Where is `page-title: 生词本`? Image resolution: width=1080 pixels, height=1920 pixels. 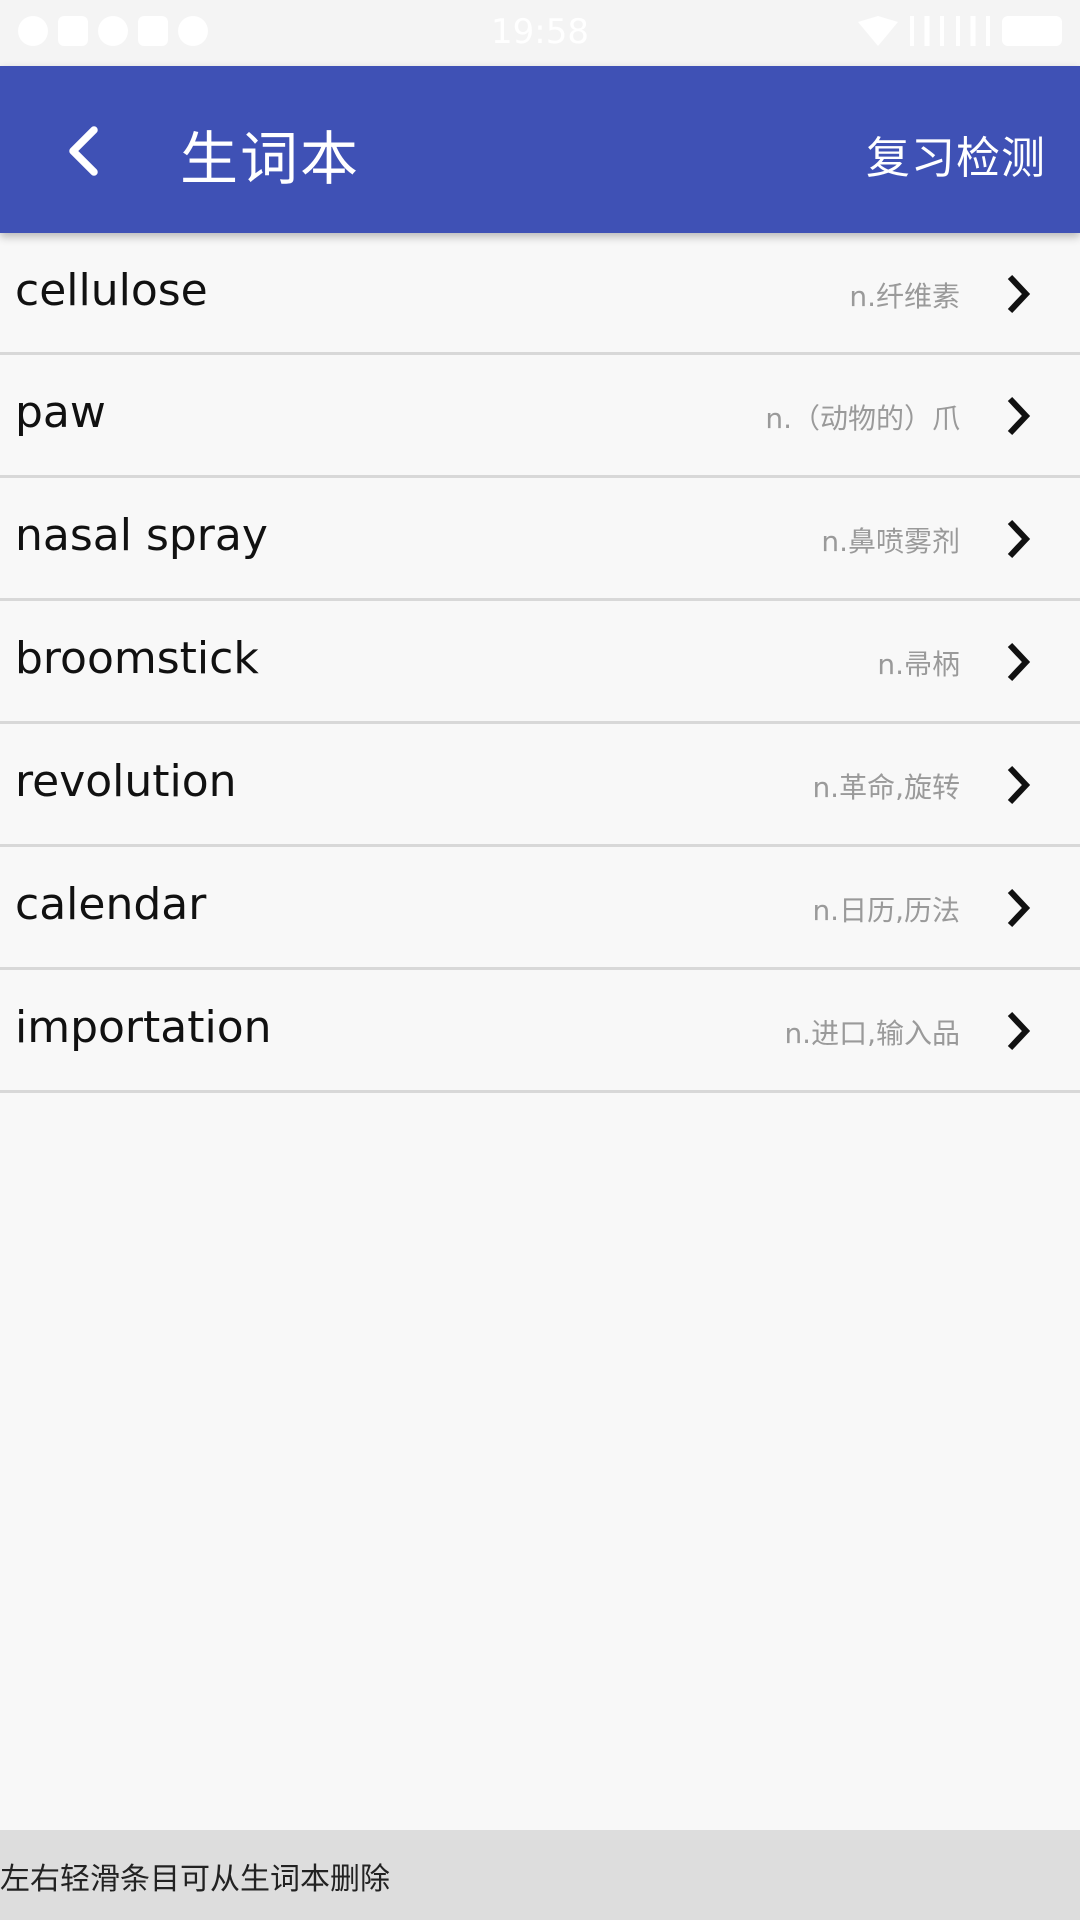
page-title: 生词本 is located at coordinates (270, 159).